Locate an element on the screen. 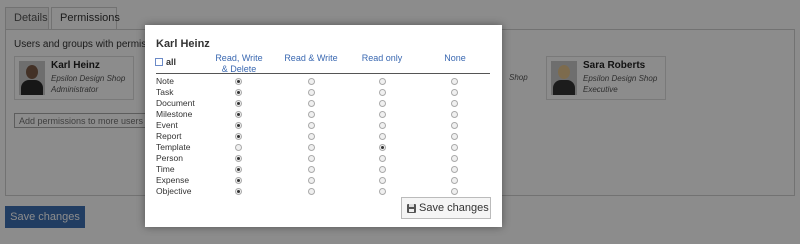  select-all-checkbox is located at coordinates (159, 62).